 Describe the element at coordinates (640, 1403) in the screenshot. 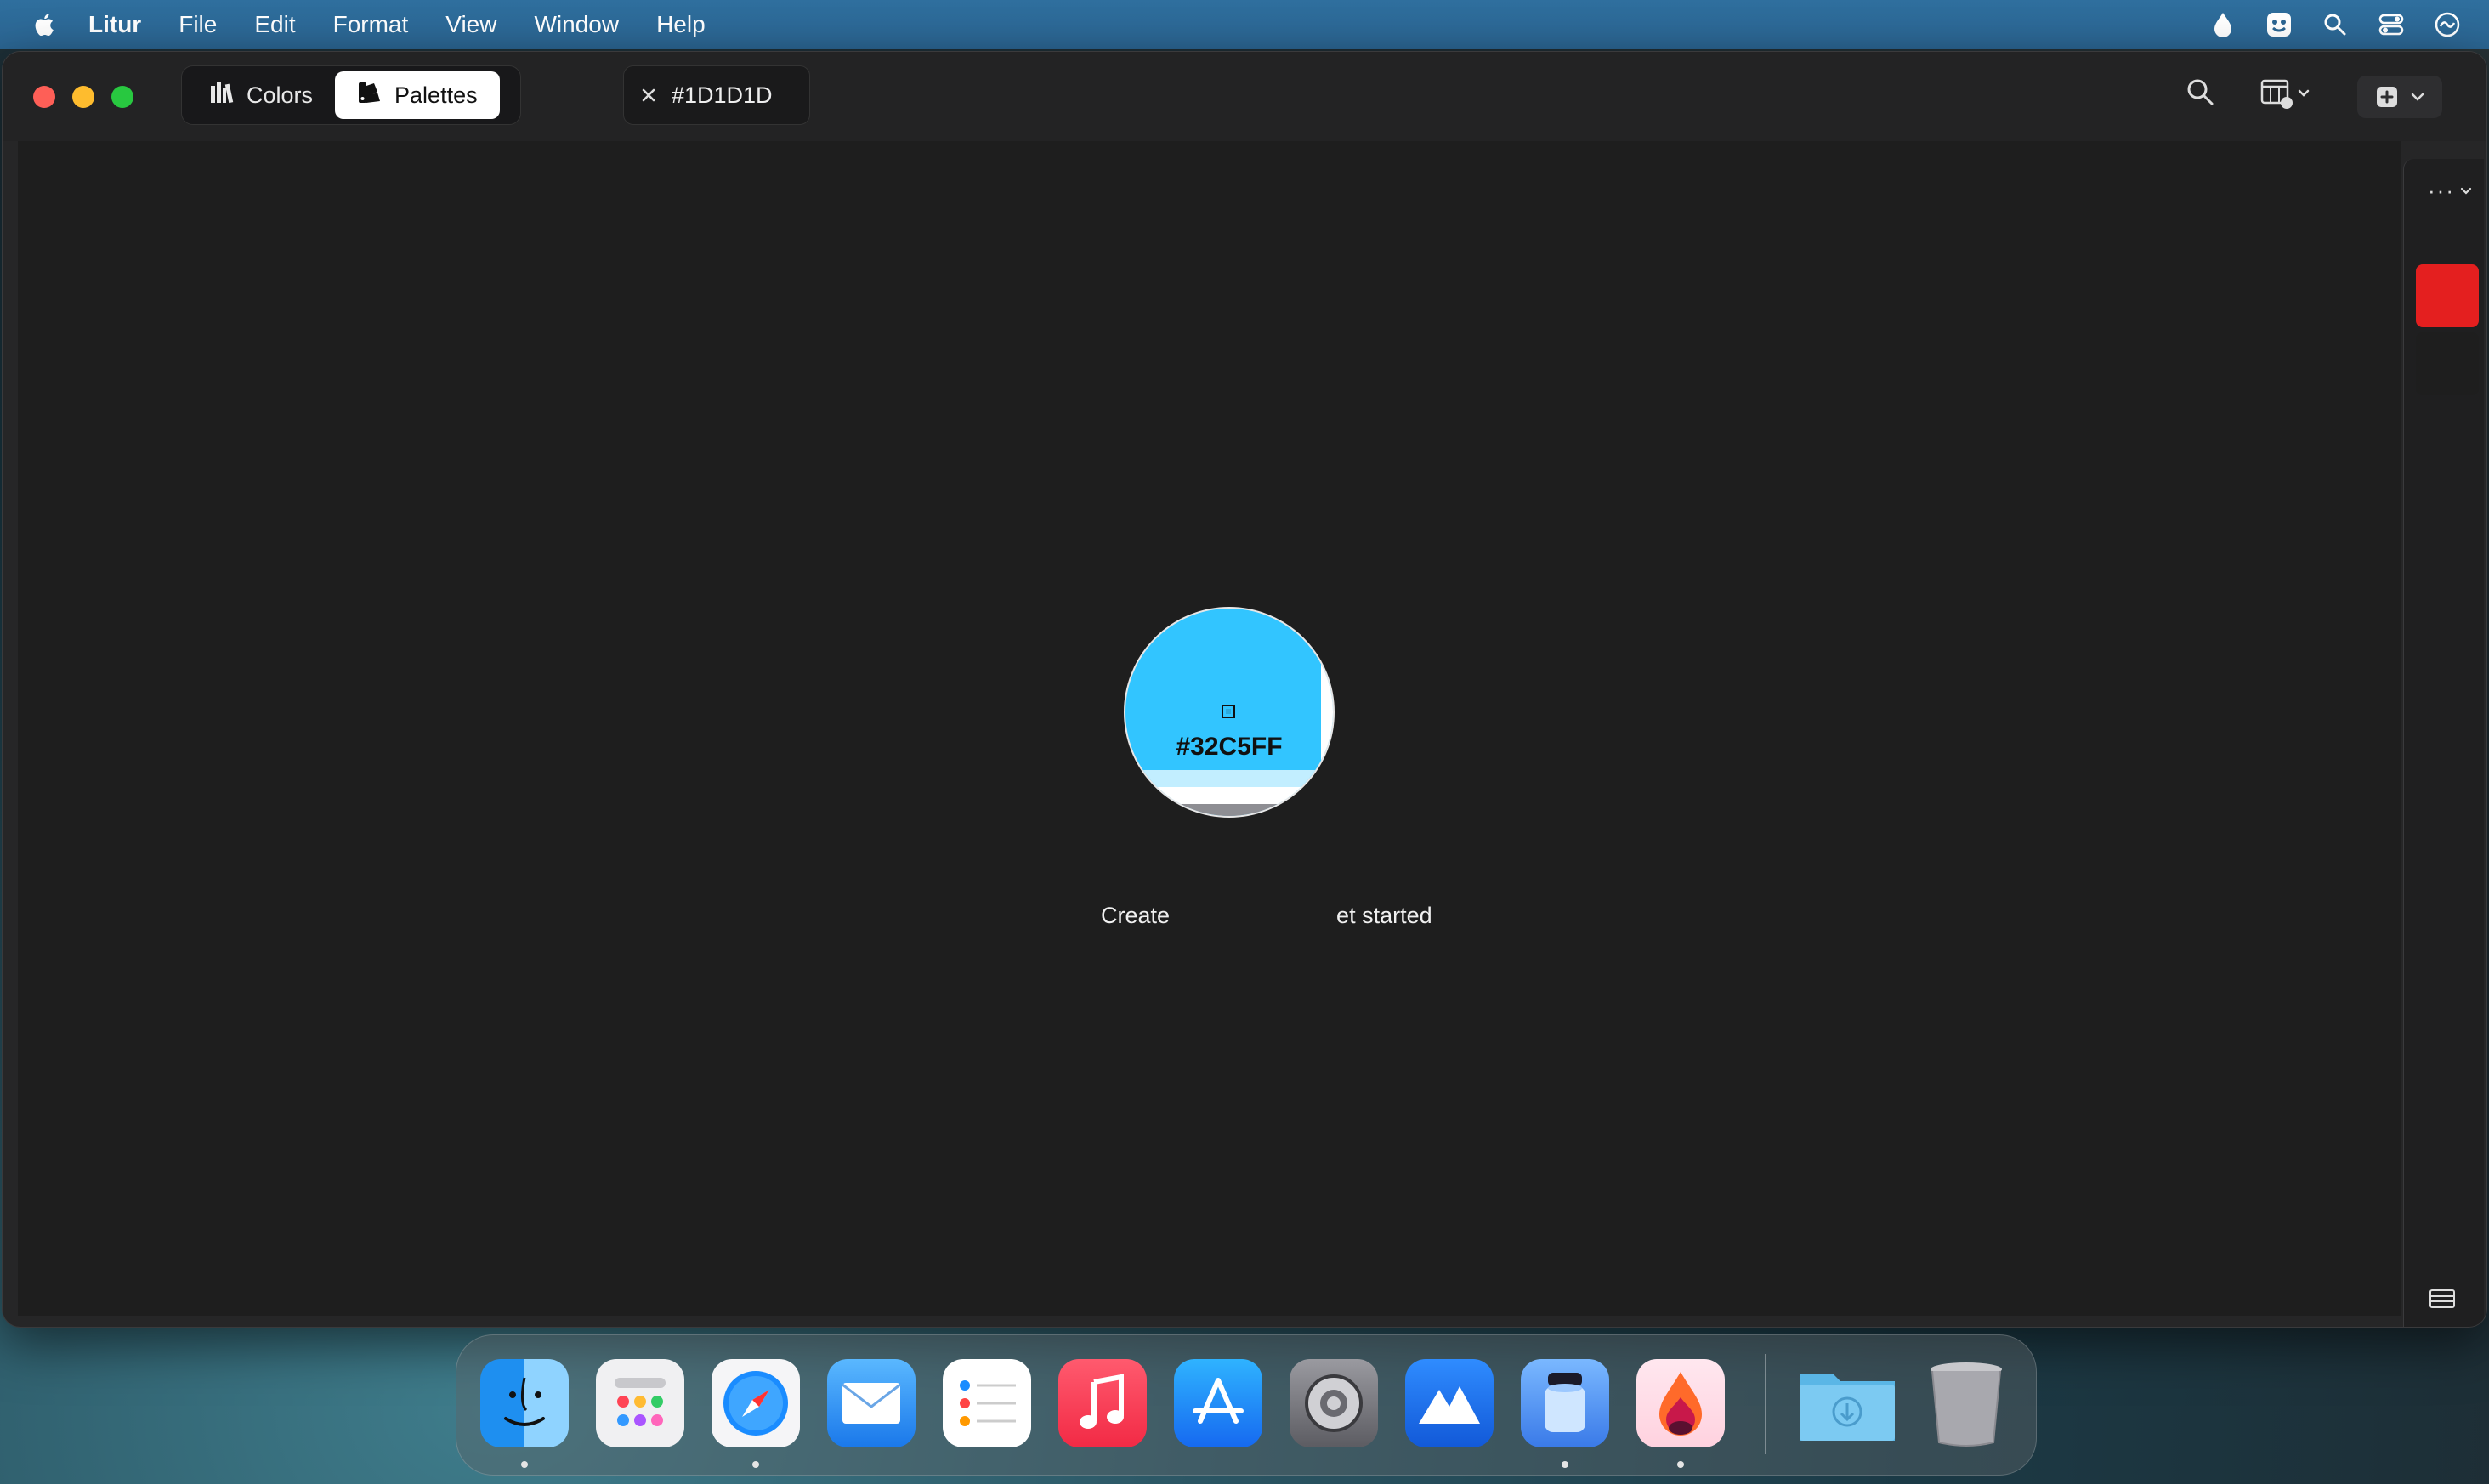

I see `launchpad-icon` at that location.